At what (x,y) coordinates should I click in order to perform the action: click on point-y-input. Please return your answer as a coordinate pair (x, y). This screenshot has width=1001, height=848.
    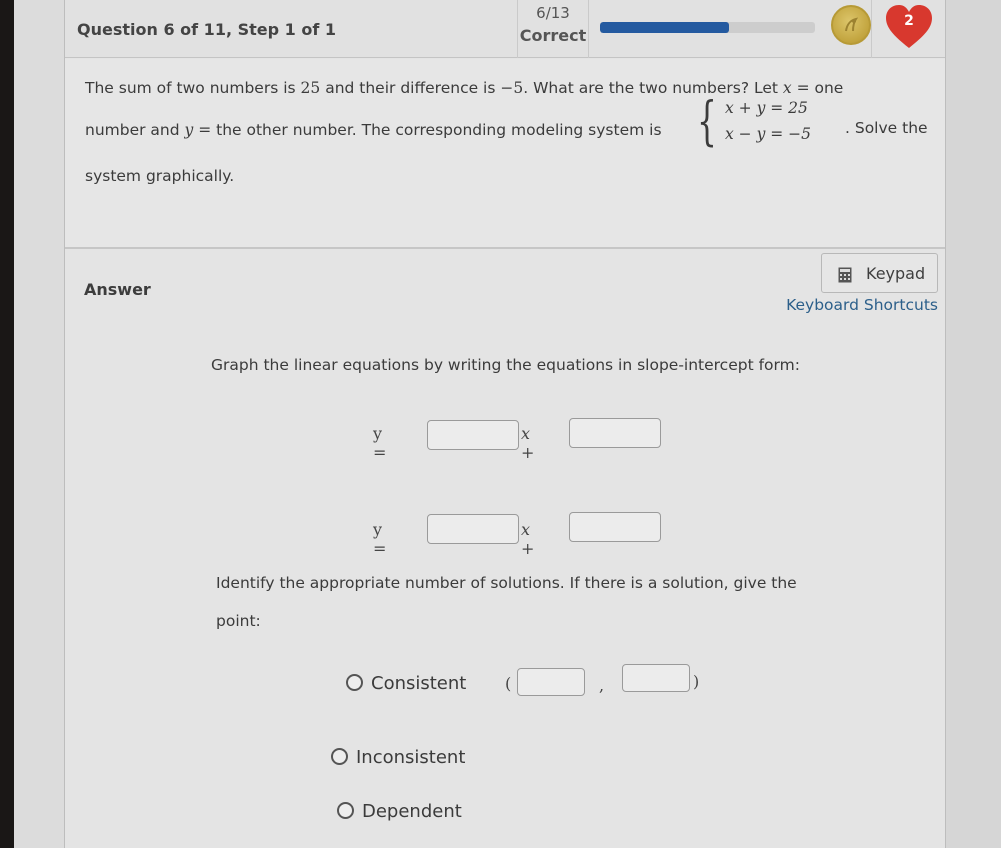
    Looking at the image, I should click on (656, 678).